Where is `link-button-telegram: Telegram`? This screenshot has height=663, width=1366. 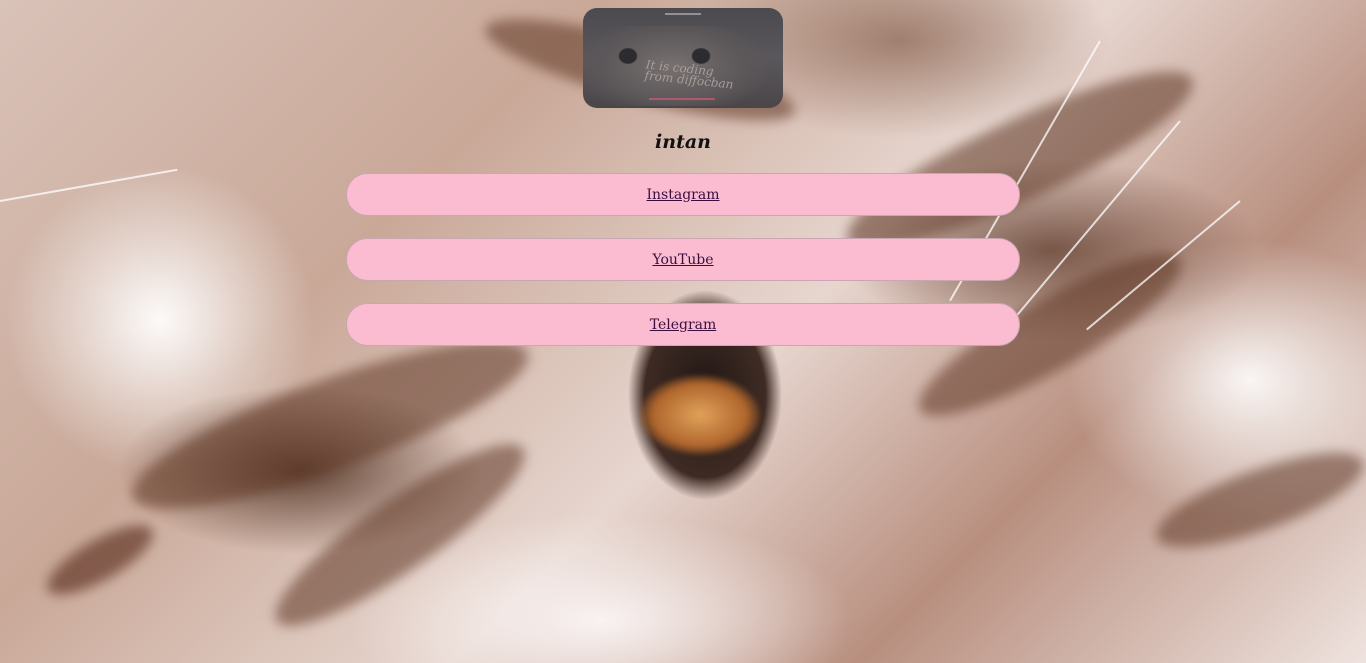 link-button-telegram: Telegram is located at coordinates (683, 324).